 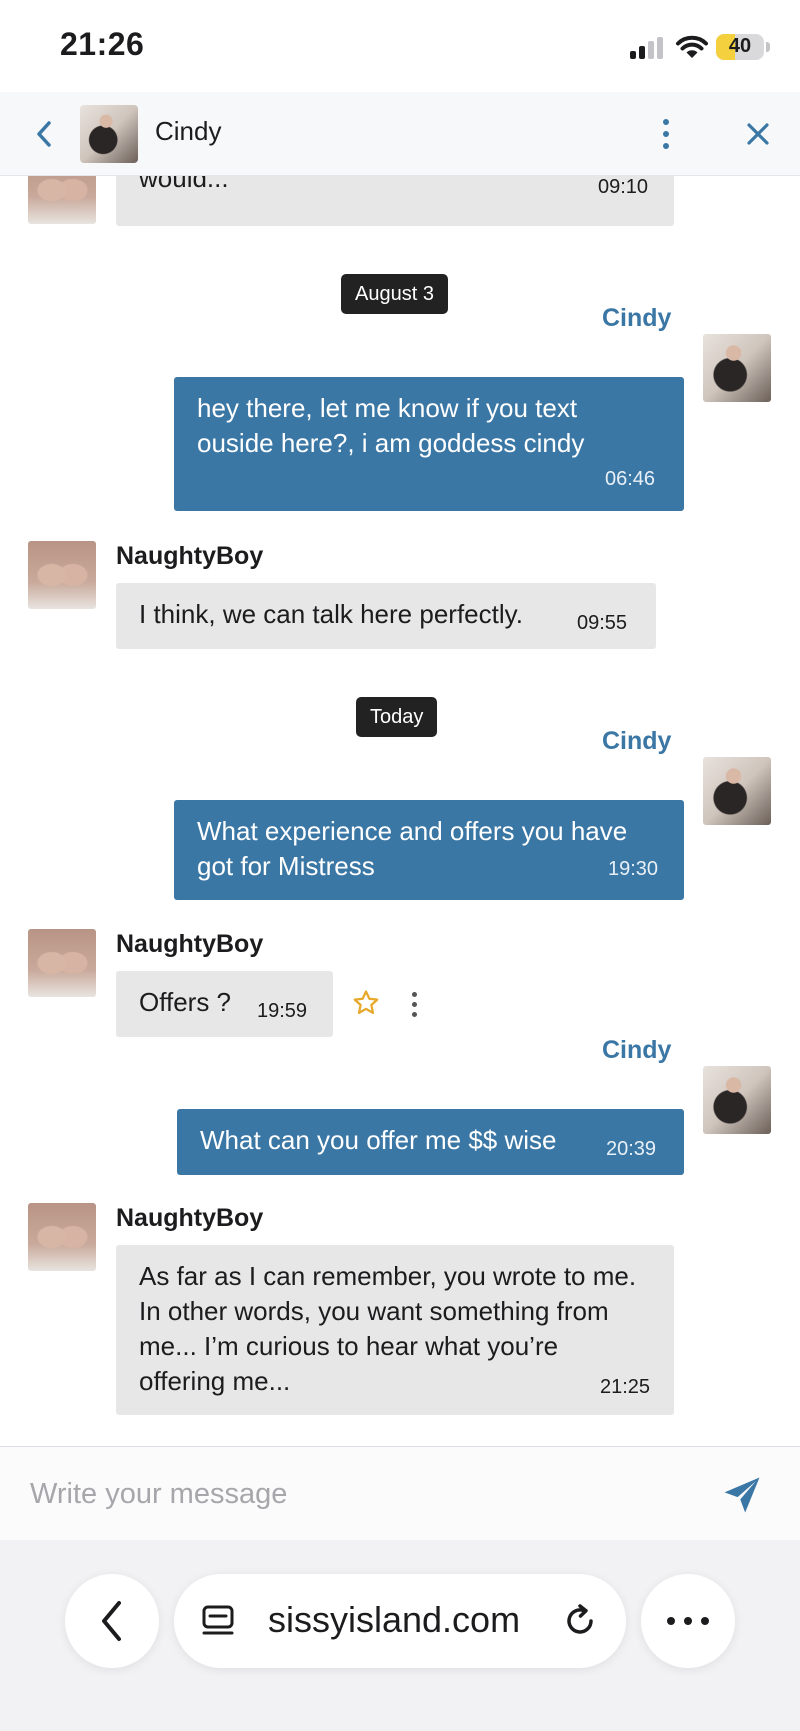 What do you see at coordinates (692, 46) in the screenshot?
I see `wifi-icon` at bounding box center [692, 46].